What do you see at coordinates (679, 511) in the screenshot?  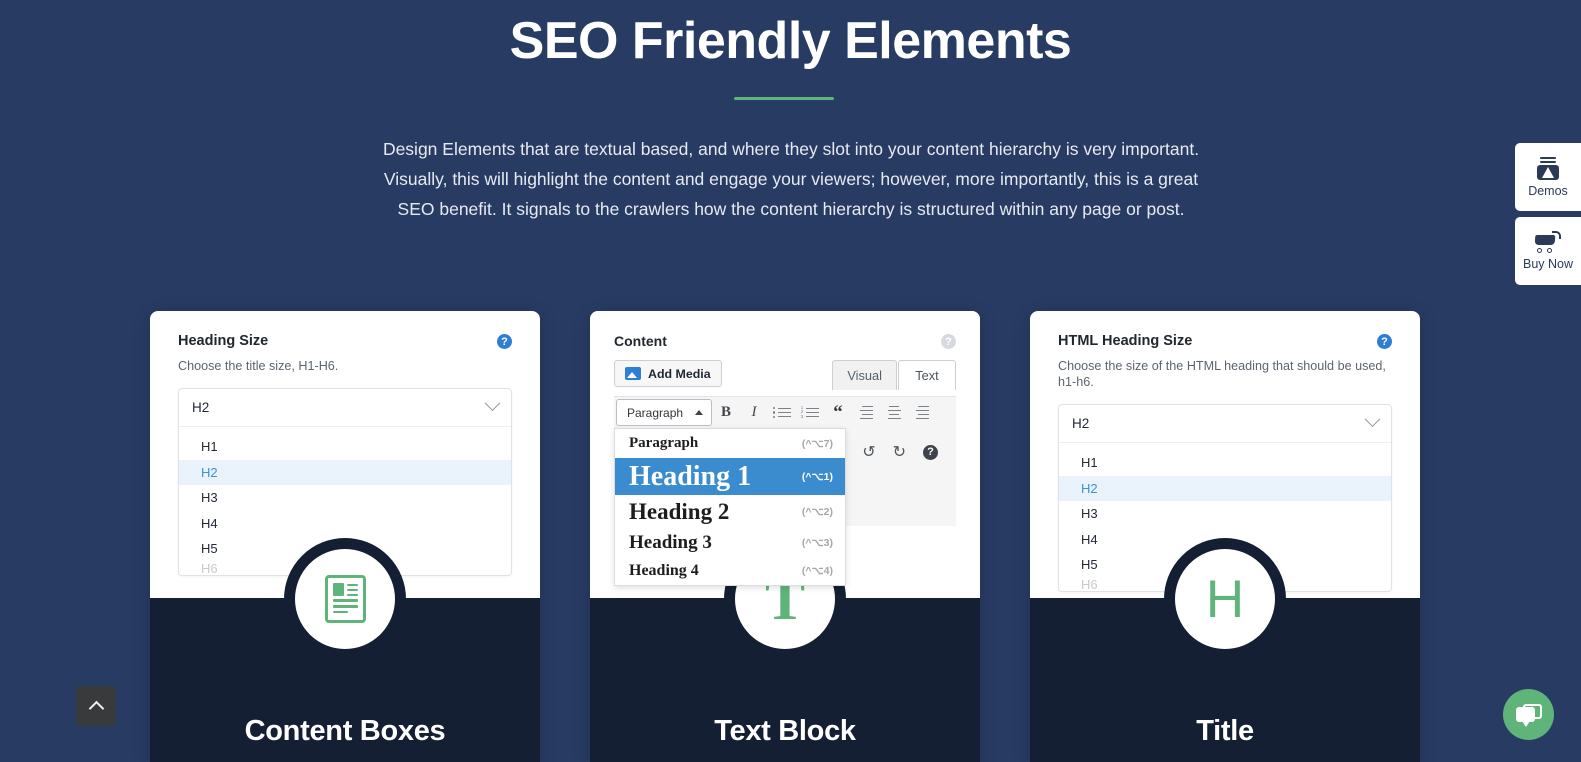 I see `format-item-label: Heading 2` at bounding box center [679, 511].